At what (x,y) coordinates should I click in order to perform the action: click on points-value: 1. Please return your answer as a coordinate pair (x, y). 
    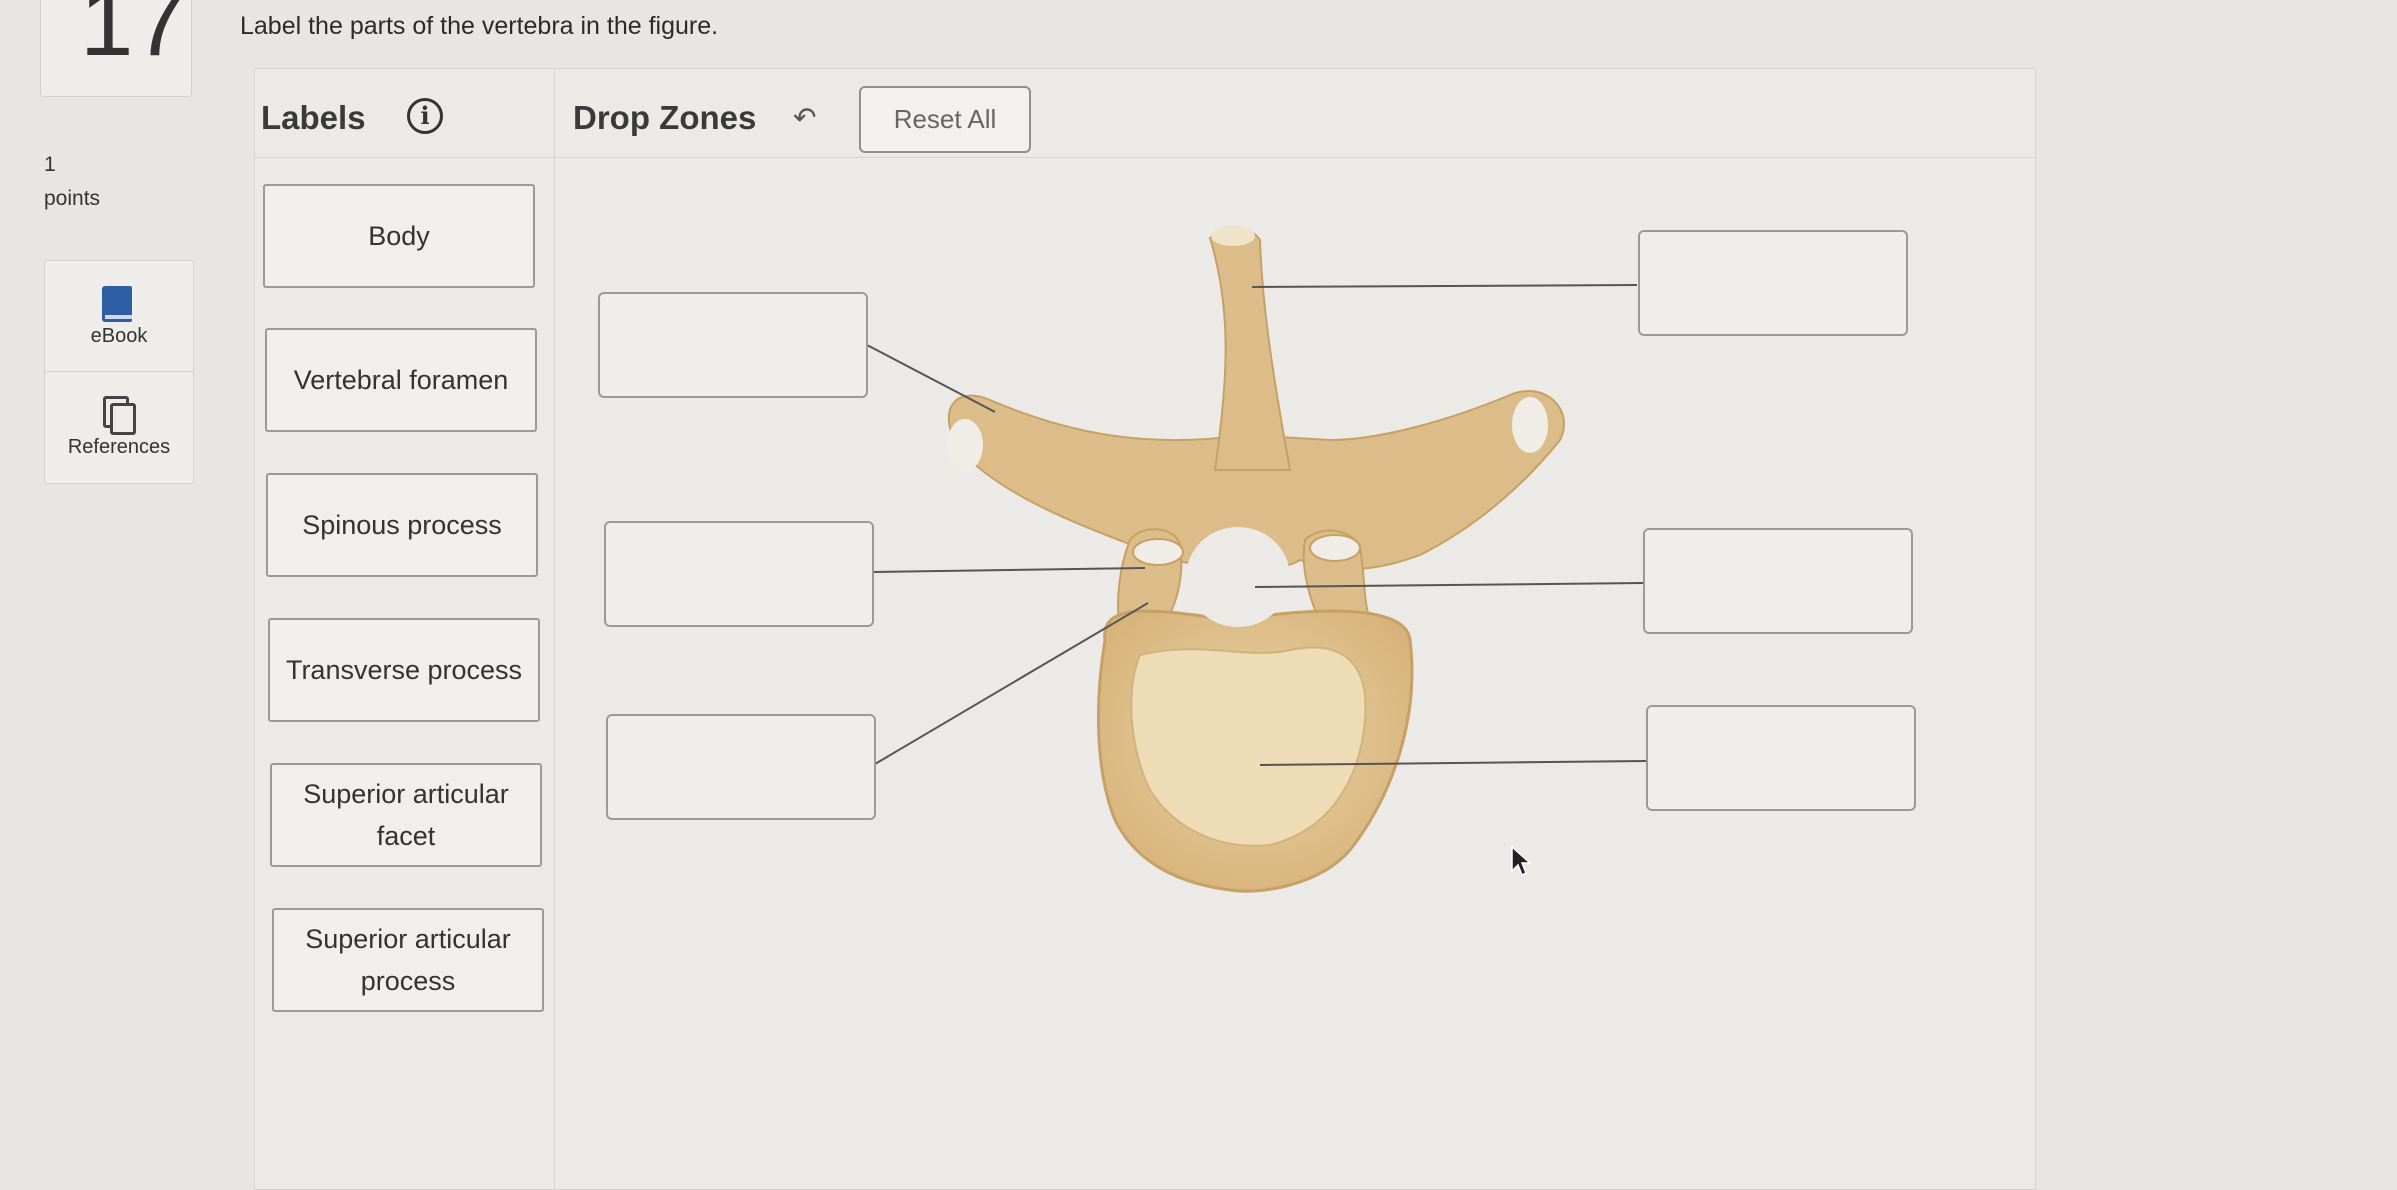
    Looking at the image, I should click on (50, 164).